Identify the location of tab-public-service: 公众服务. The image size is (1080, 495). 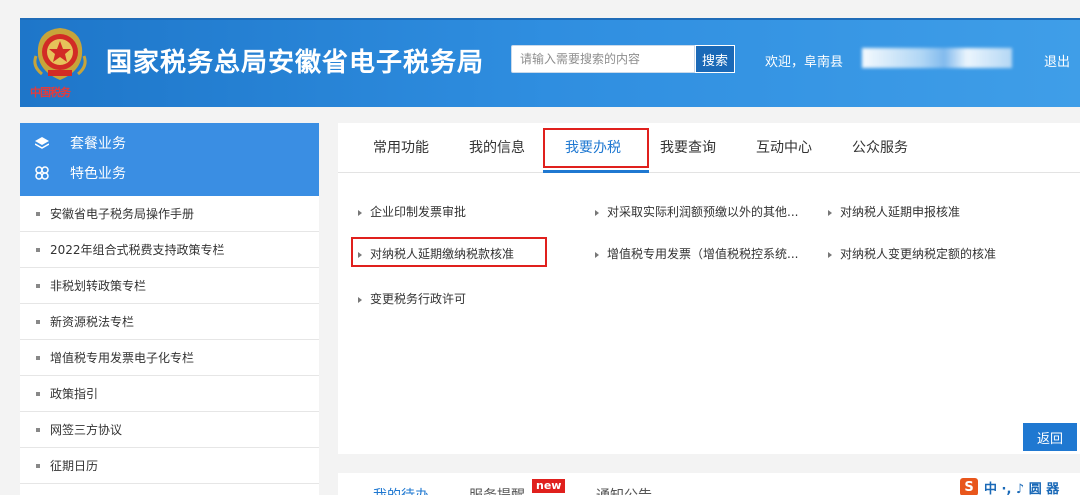
(880, 147).